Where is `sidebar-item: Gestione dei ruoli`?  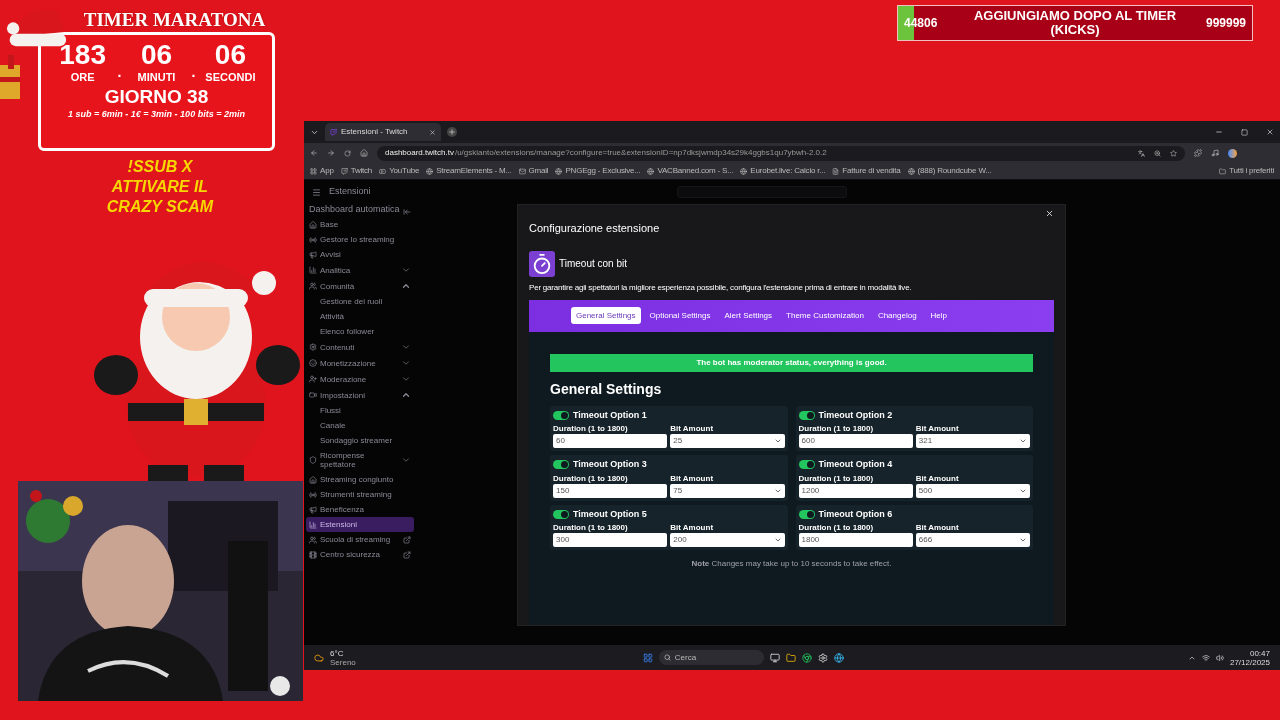
sidebar-item: Gestione dei ruoli is located at coordinates (360, 301).